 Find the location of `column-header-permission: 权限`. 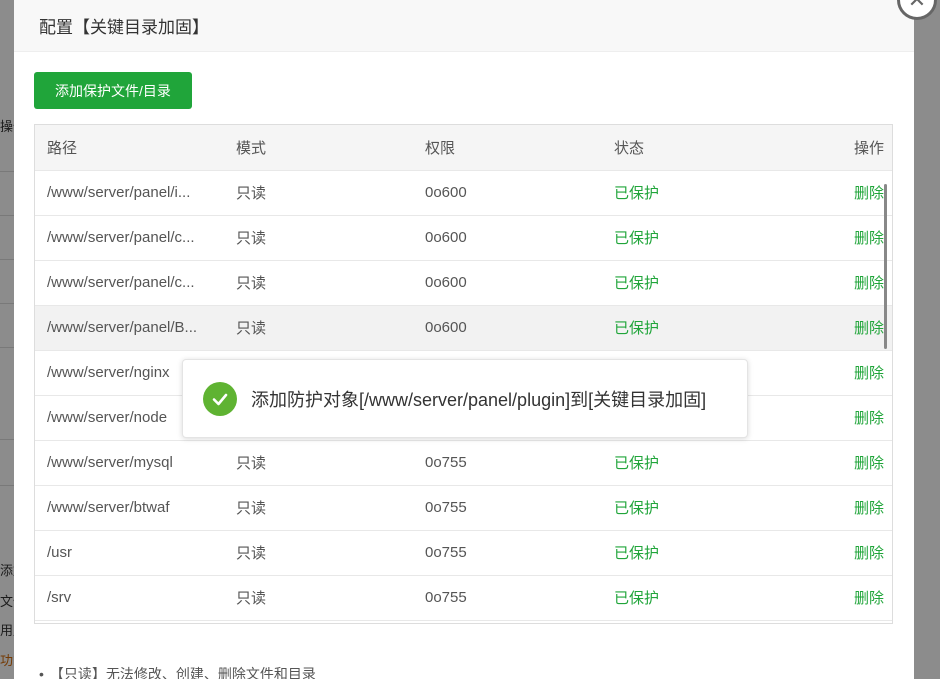

column-header-permission: 权限 is located at coordinates (507, 148).